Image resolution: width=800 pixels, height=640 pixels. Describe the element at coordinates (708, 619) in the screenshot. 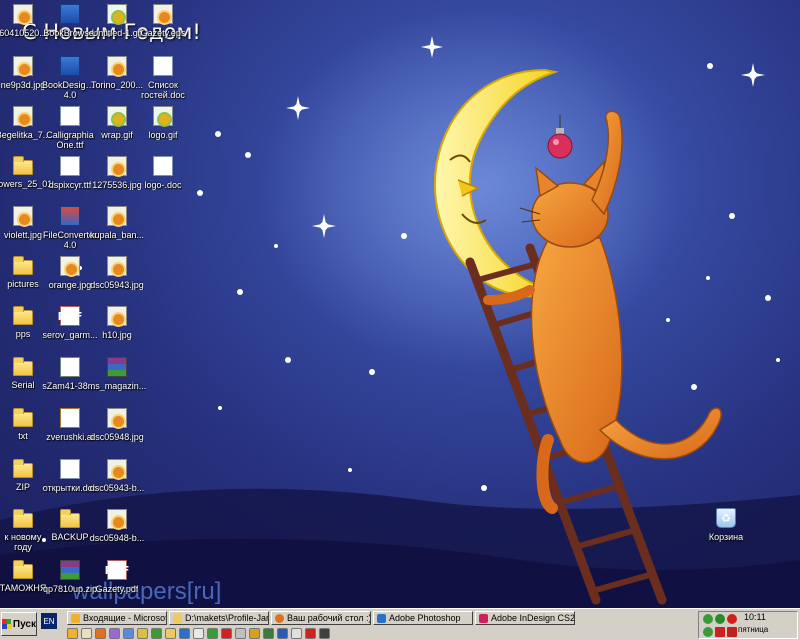

I see `tray-network-icon` at that location.